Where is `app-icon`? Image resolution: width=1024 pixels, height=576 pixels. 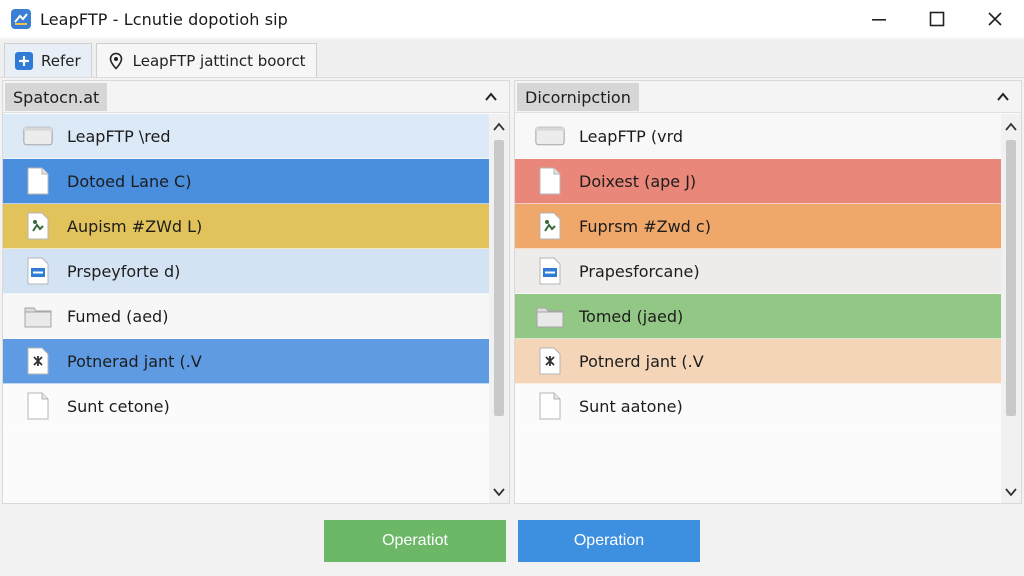
app-icon is located at coordinates (21, 19).